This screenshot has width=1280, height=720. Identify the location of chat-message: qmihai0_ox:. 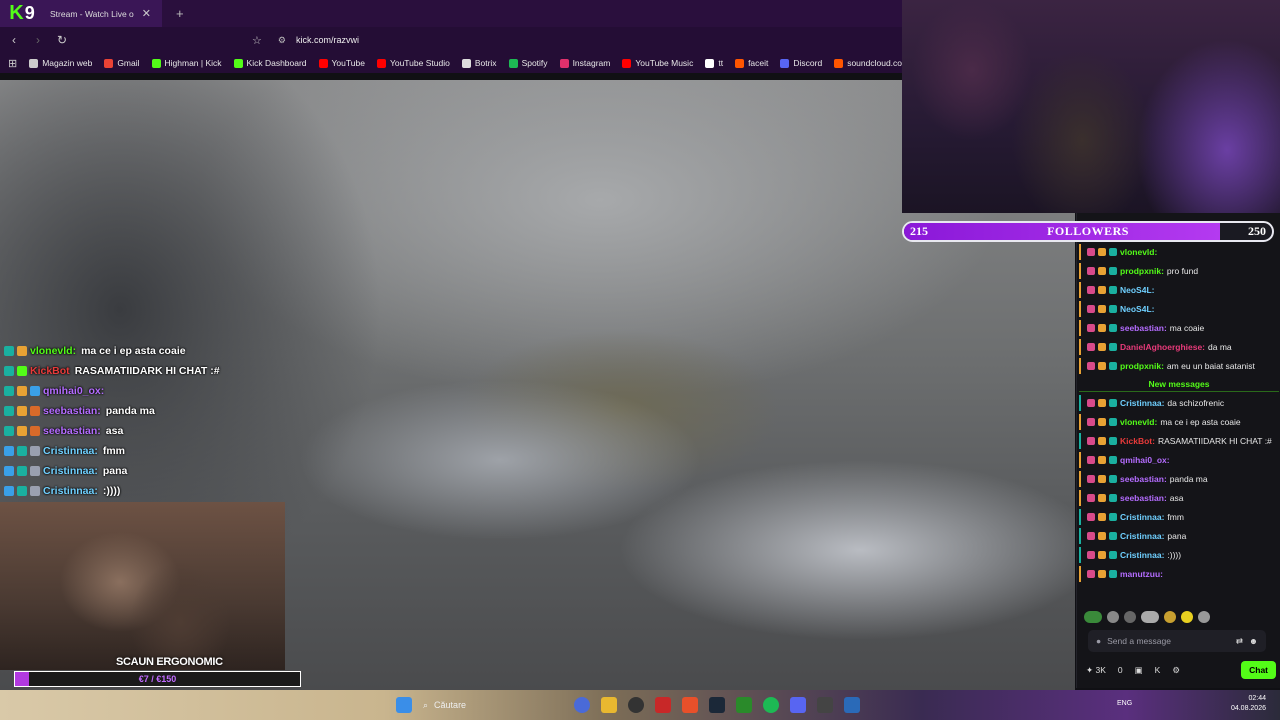
(1179, 460).